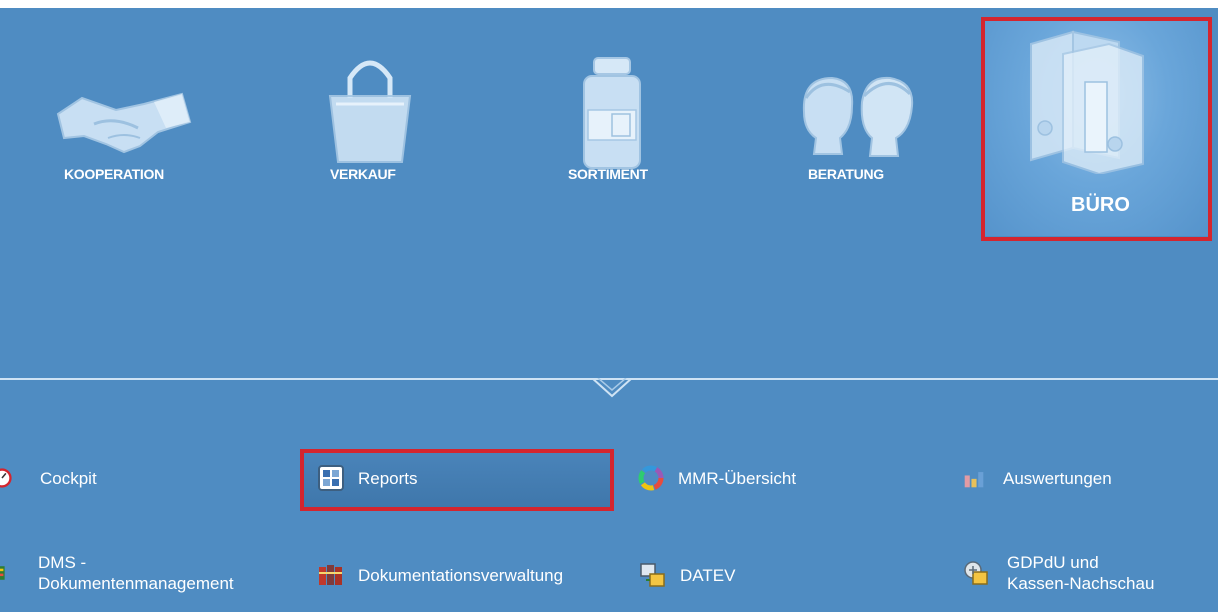 This screenshot has width=1218, height=612. I want to click on menu-item-auswertungen: Auswertungen, so click(1037, 478).